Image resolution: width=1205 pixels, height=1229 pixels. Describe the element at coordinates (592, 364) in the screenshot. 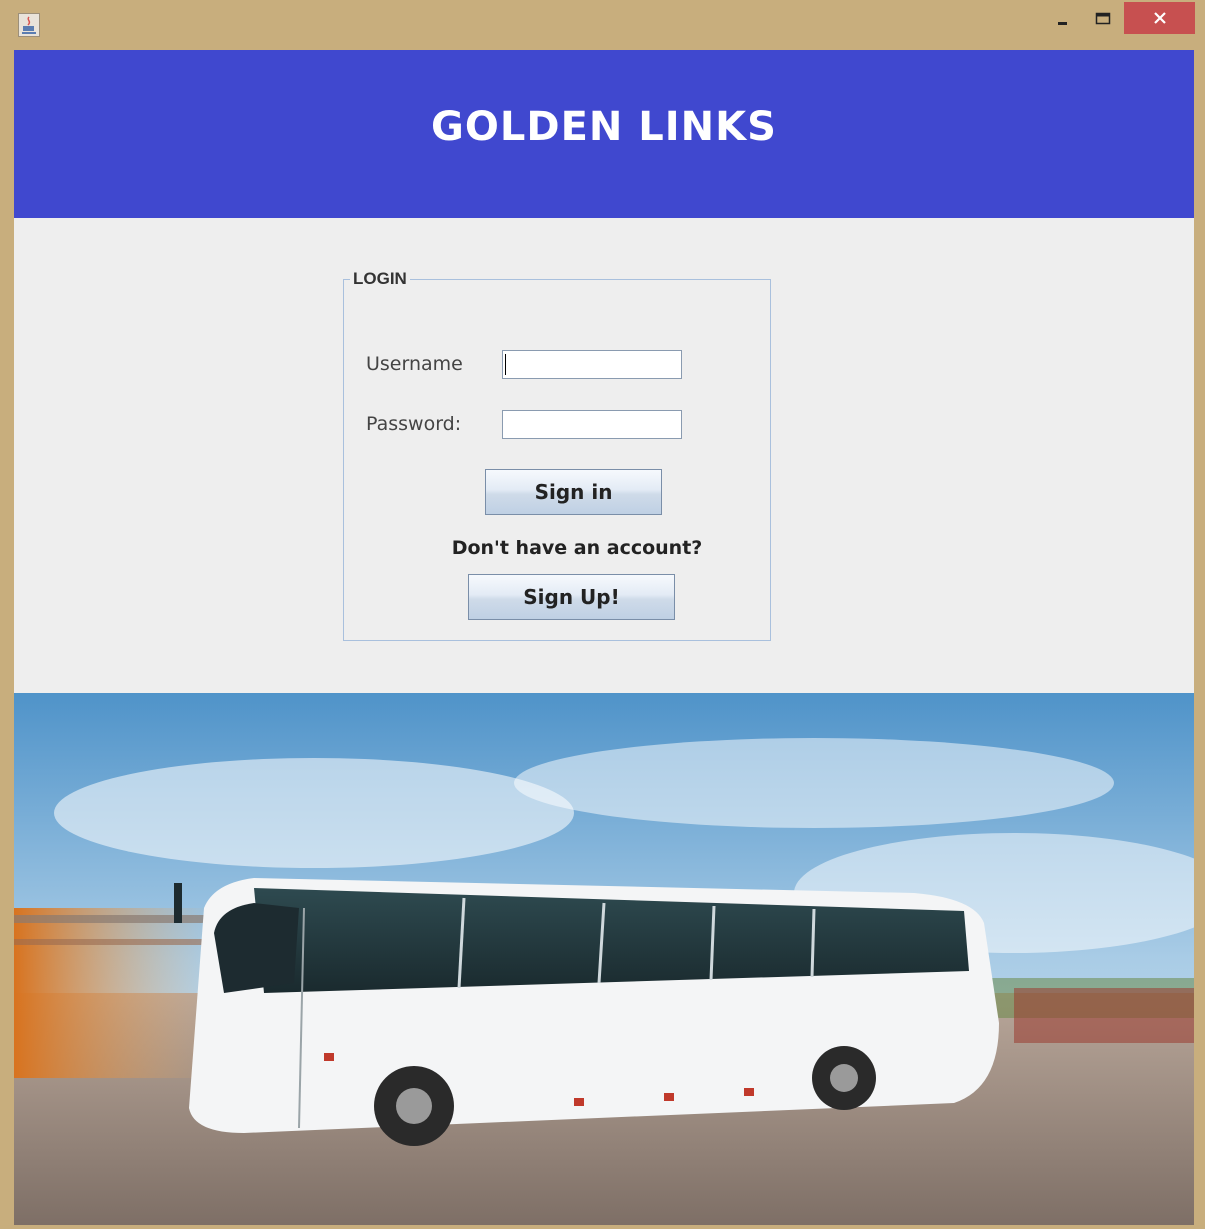

I see `username-input` at that location.